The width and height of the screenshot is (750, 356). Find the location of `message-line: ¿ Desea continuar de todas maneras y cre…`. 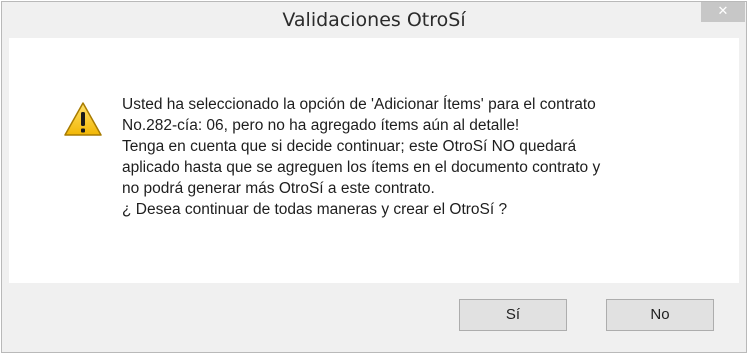

message-line: ¿ Desea continuar de todas maneras y cre… is located at coordinates (315, 209).